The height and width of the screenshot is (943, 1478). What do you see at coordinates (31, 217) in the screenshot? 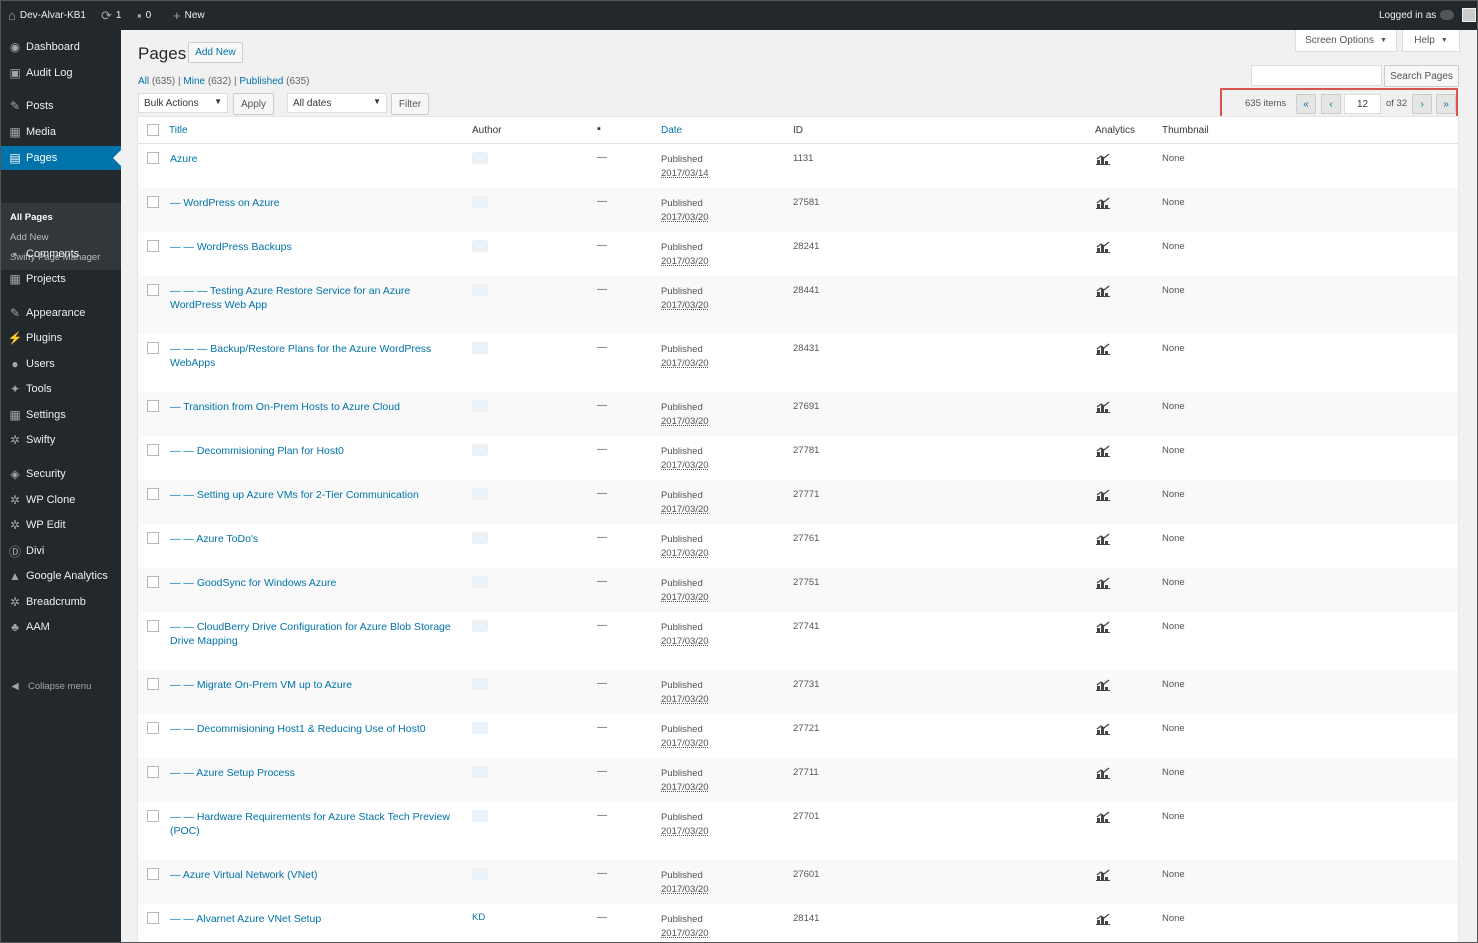
I see `submenu-all-pages: All Pages` at bounding box center [31, 217].